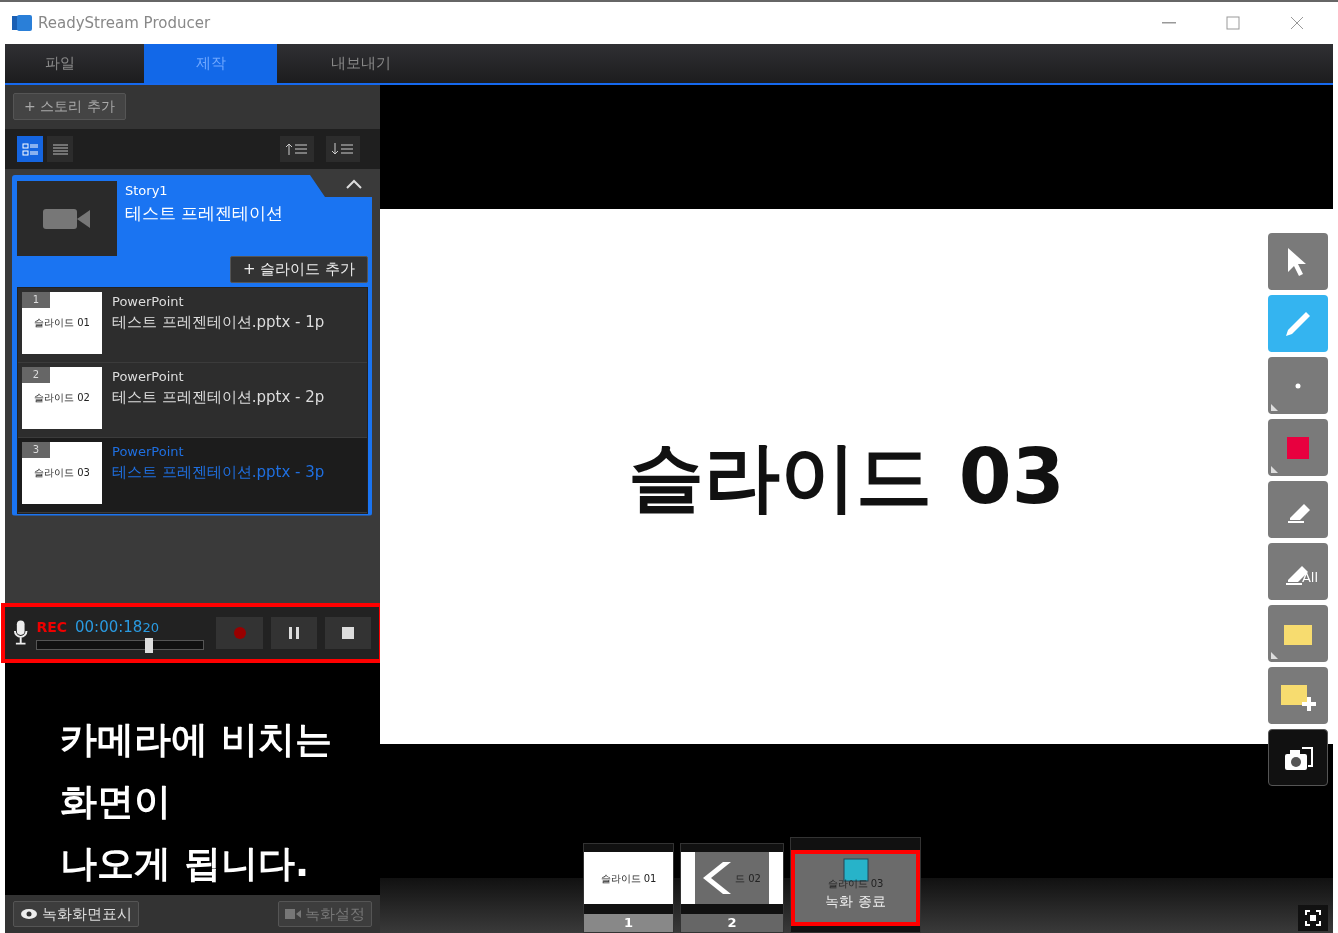 Image resolution: width=1338 pixels, height=933 pixels. What do you see at coordinates (62, 398) in the screenshot?
I see `thumbnail-text: 슬라이드 02` at bounding box center [62, 398].